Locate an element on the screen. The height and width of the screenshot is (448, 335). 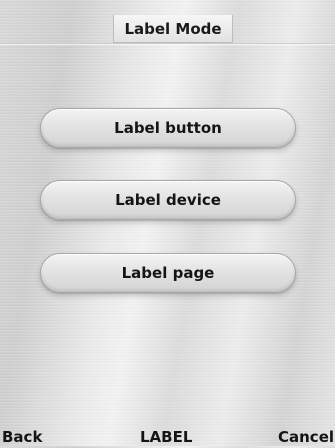
title-divider is located at coordinates (167, 43).